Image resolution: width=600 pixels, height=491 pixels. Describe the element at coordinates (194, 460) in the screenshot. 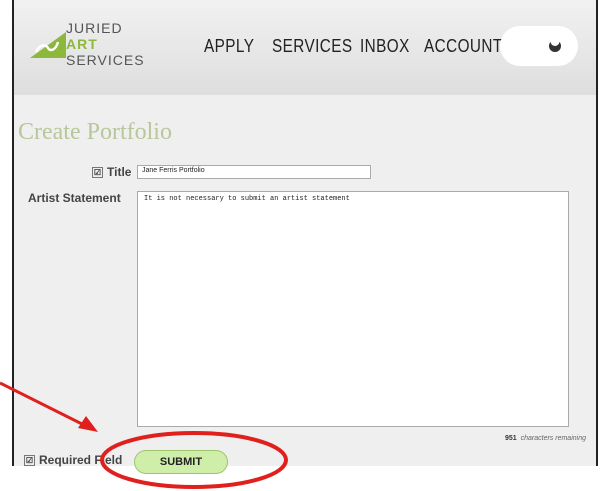

I see `annotation-circle` at that location.